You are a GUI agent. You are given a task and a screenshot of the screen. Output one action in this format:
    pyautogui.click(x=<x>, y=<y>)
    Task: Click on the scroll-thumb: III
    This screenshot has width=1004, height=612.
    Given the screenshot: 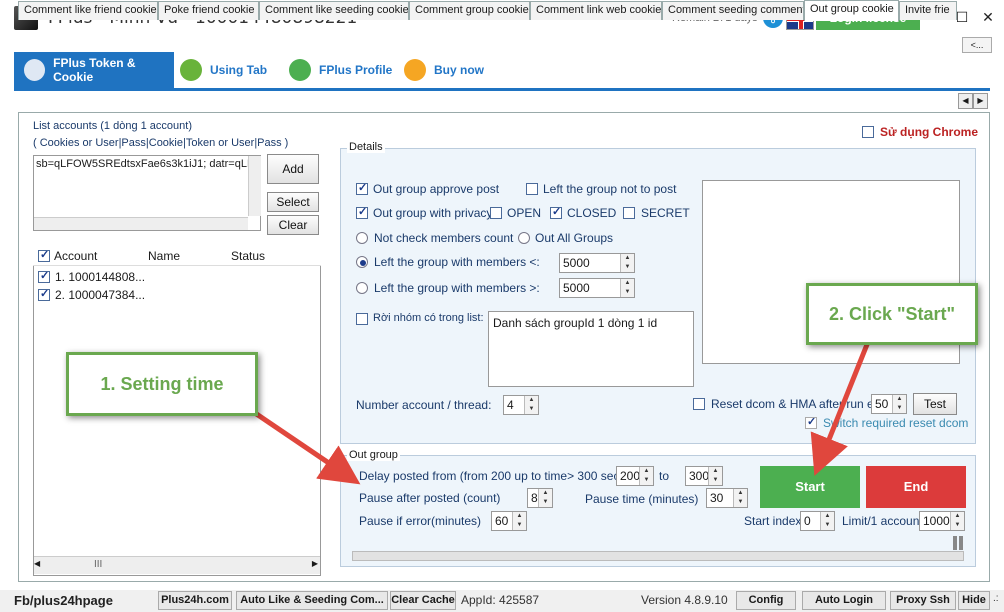 What is the action you would take?
    pyautogui.click(x=98, y=564)
    